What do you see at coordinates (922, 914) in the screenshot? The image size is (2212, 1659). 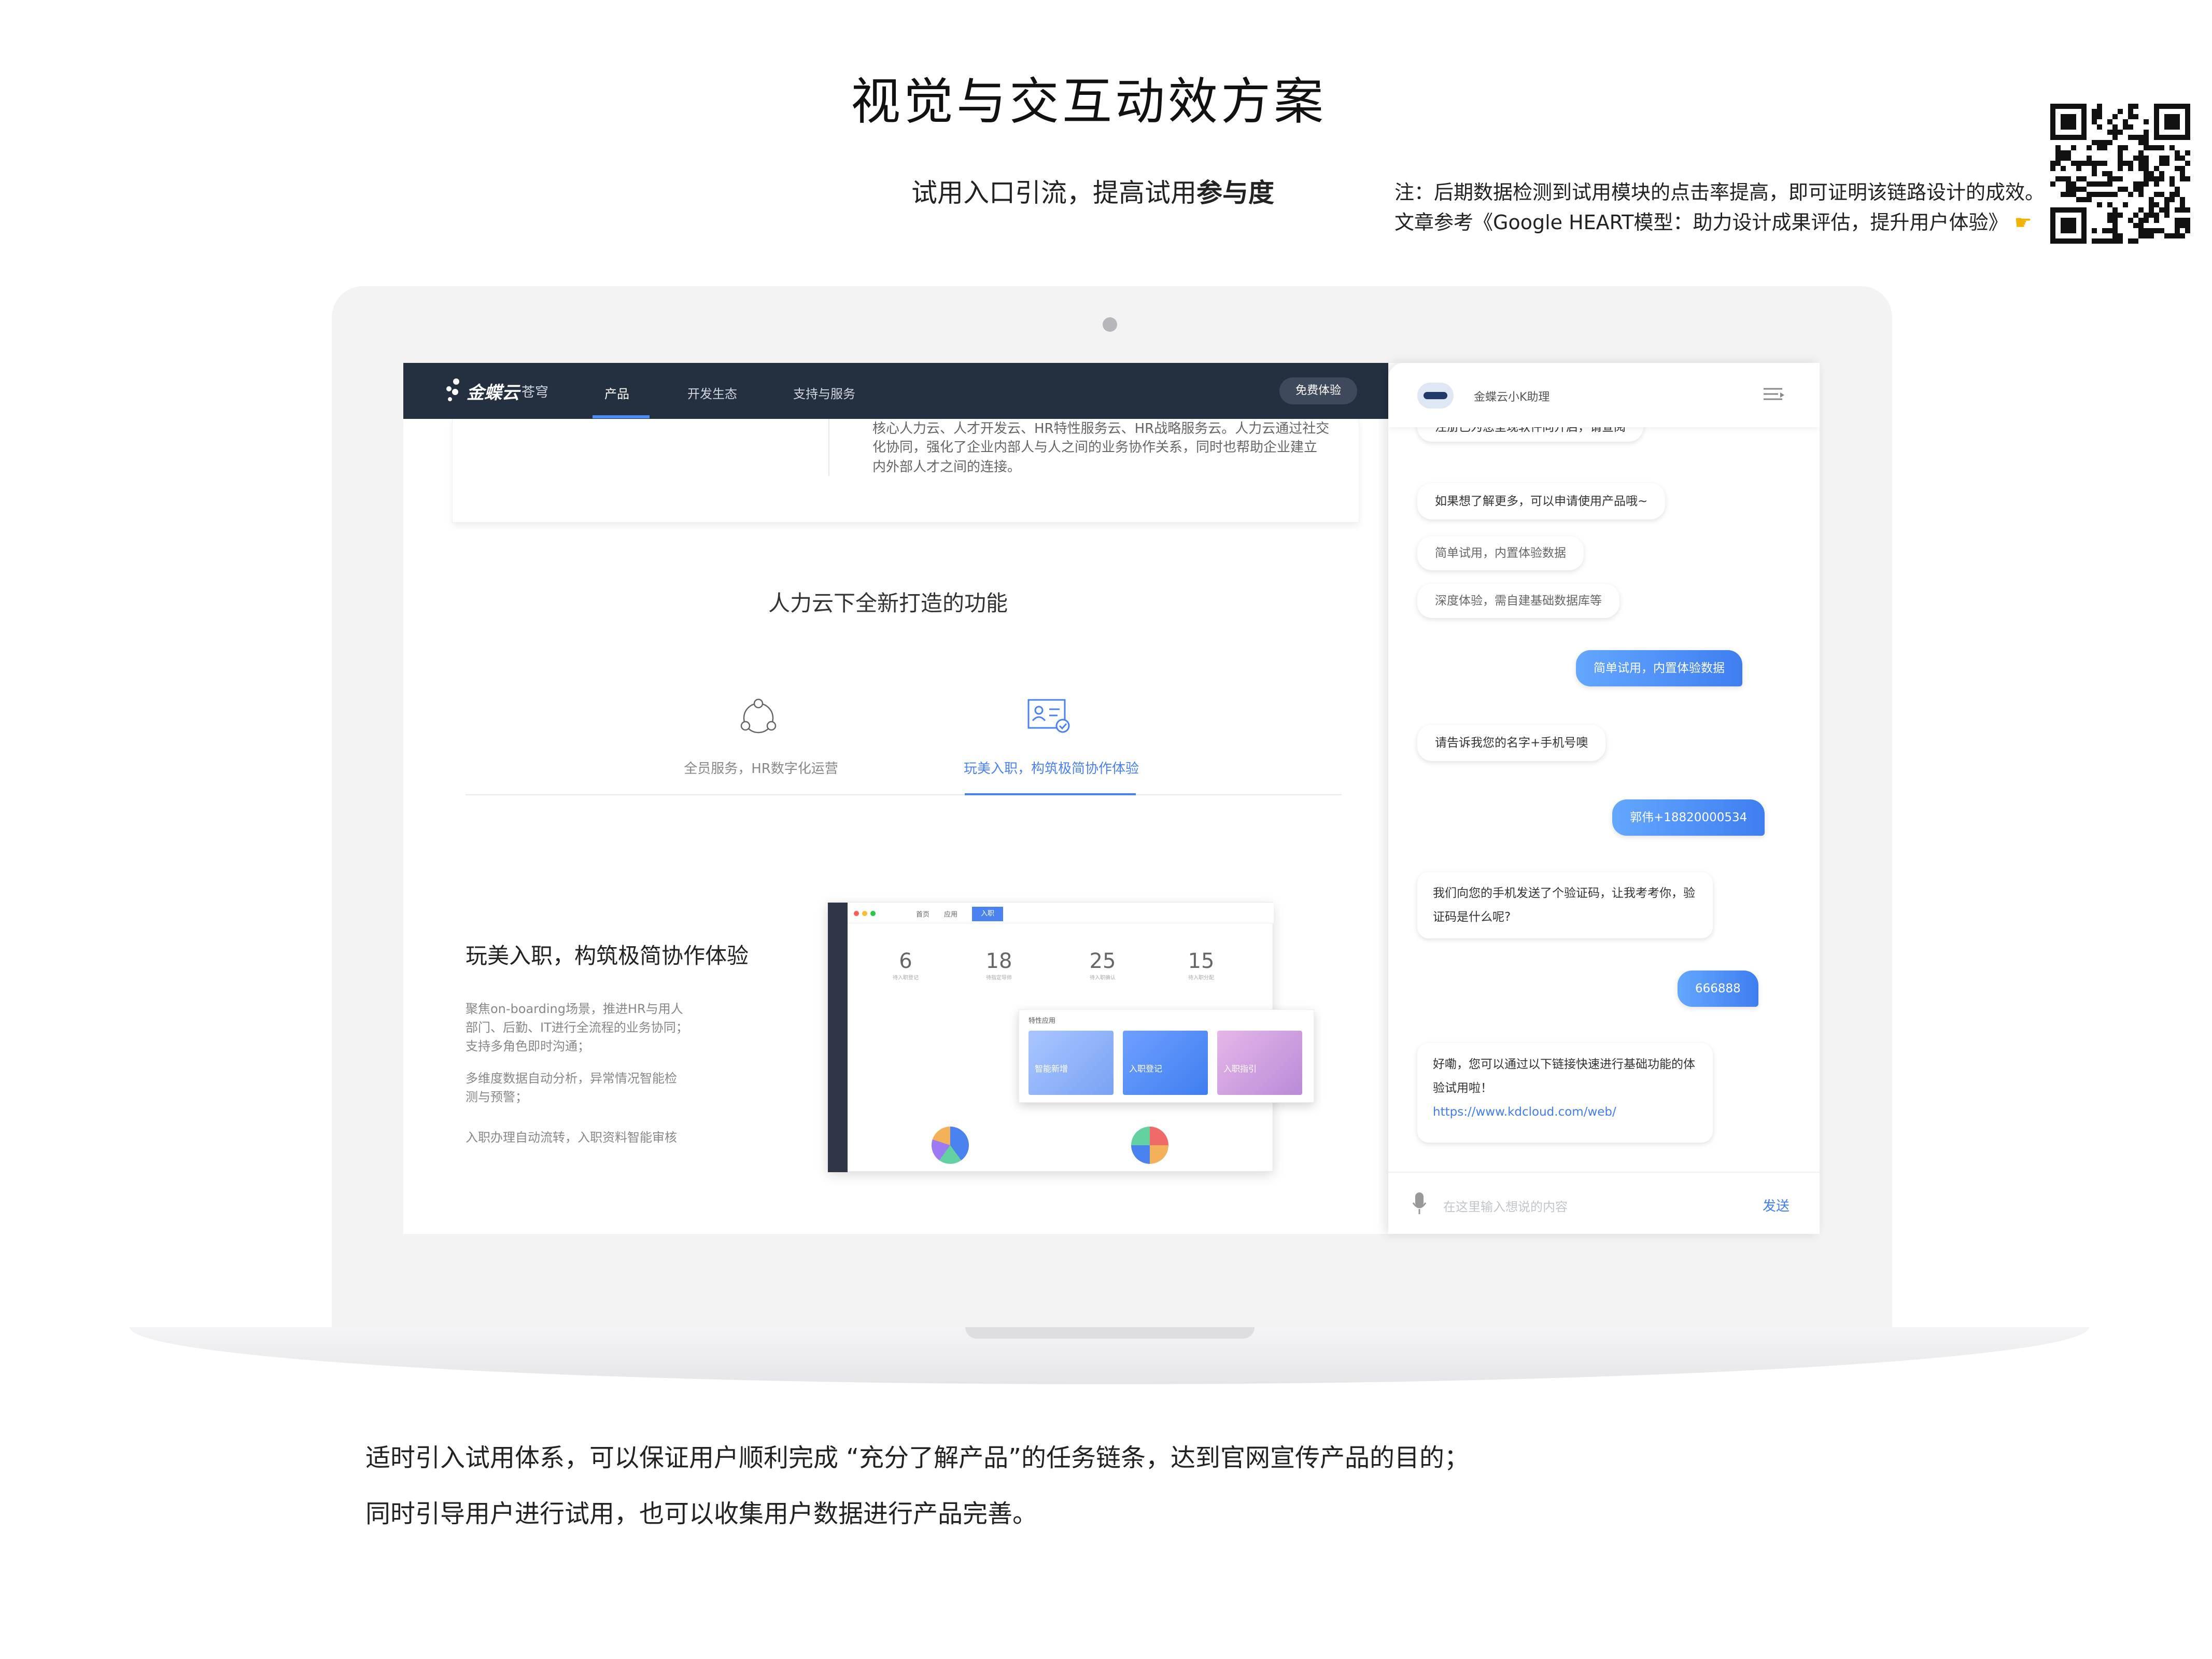 I see `dashboard-tab: 首页` at bounding box center [922, 914].